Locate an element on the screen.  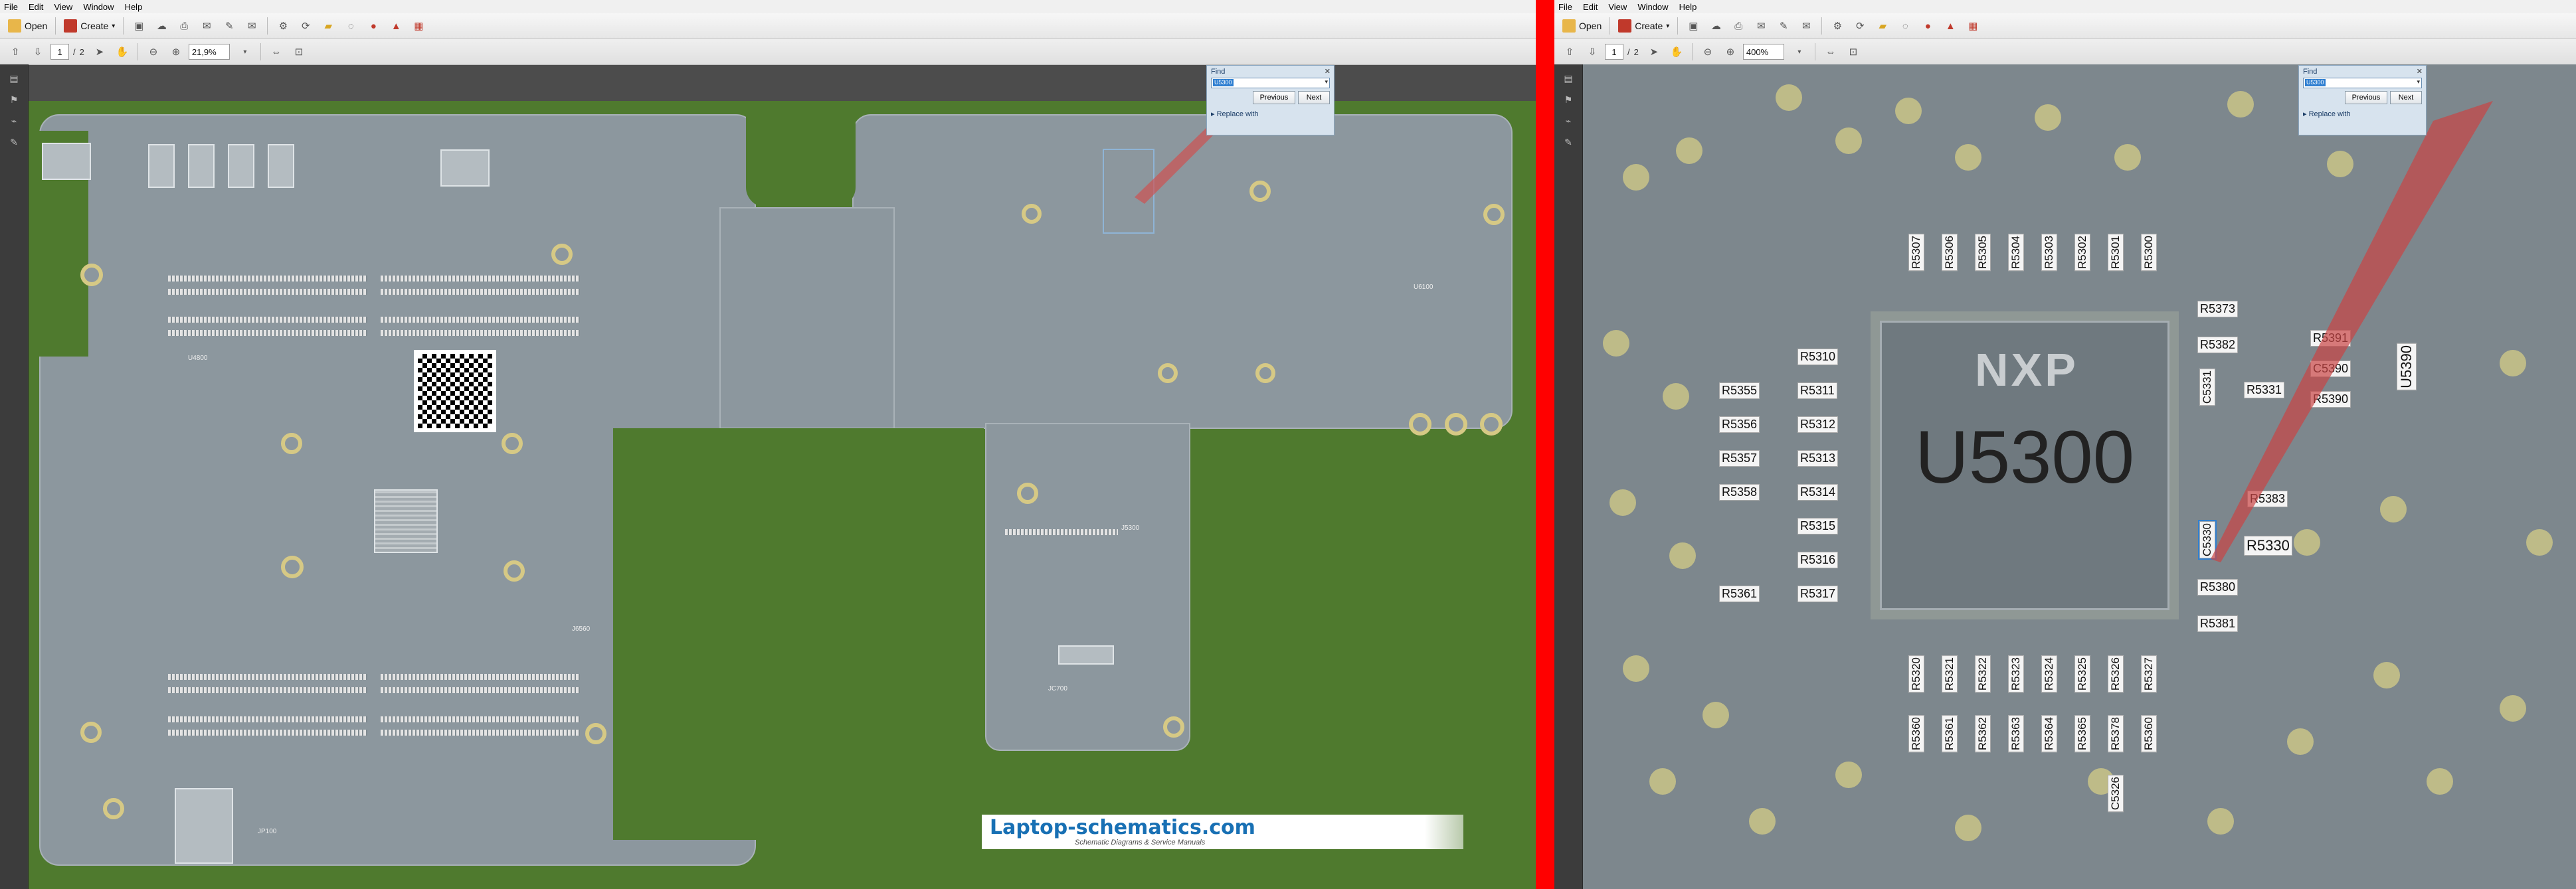
window-divider is located at coordinates (1545, 444).